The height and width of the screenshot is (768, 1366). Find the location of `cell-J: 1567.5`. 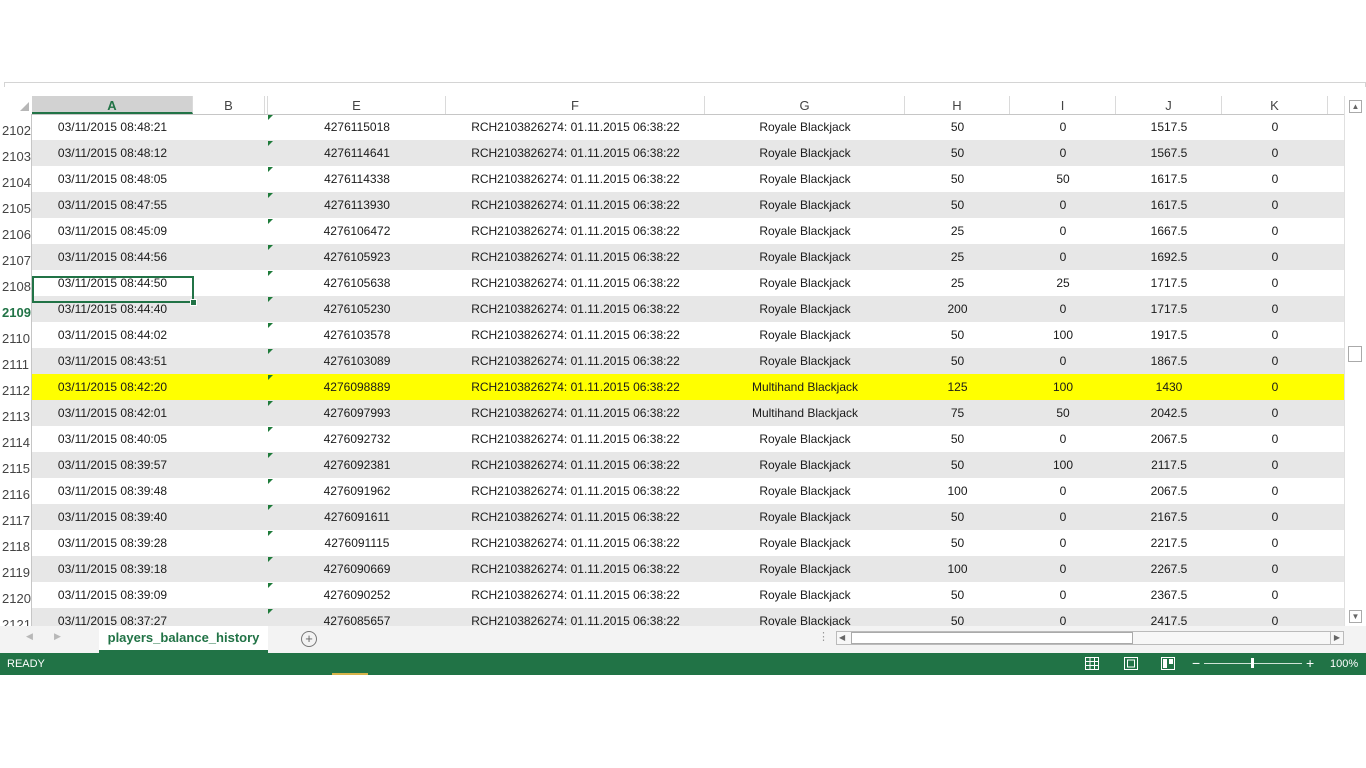

cell-J: 1567.5 is located at coordinates (1169, 153).